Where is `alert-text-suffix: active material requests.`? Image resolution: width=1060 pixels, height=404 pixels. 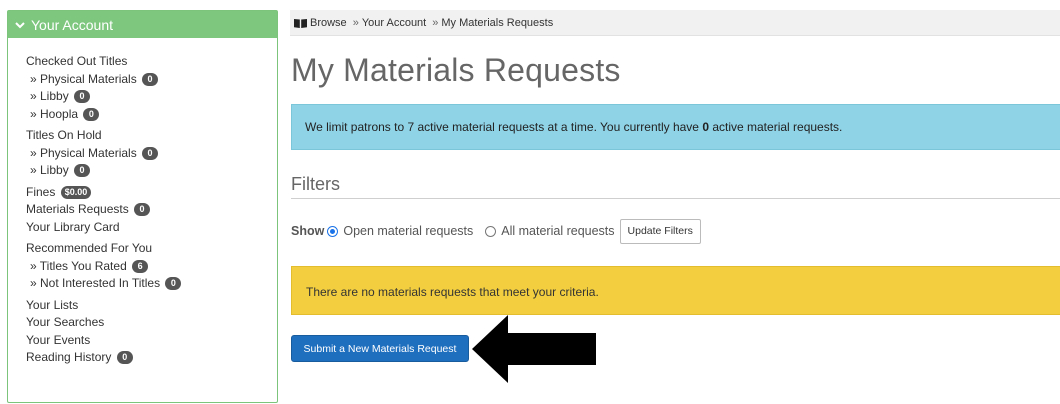
alert-text-suffix: active material requests. is located at coordinates (776, 127).